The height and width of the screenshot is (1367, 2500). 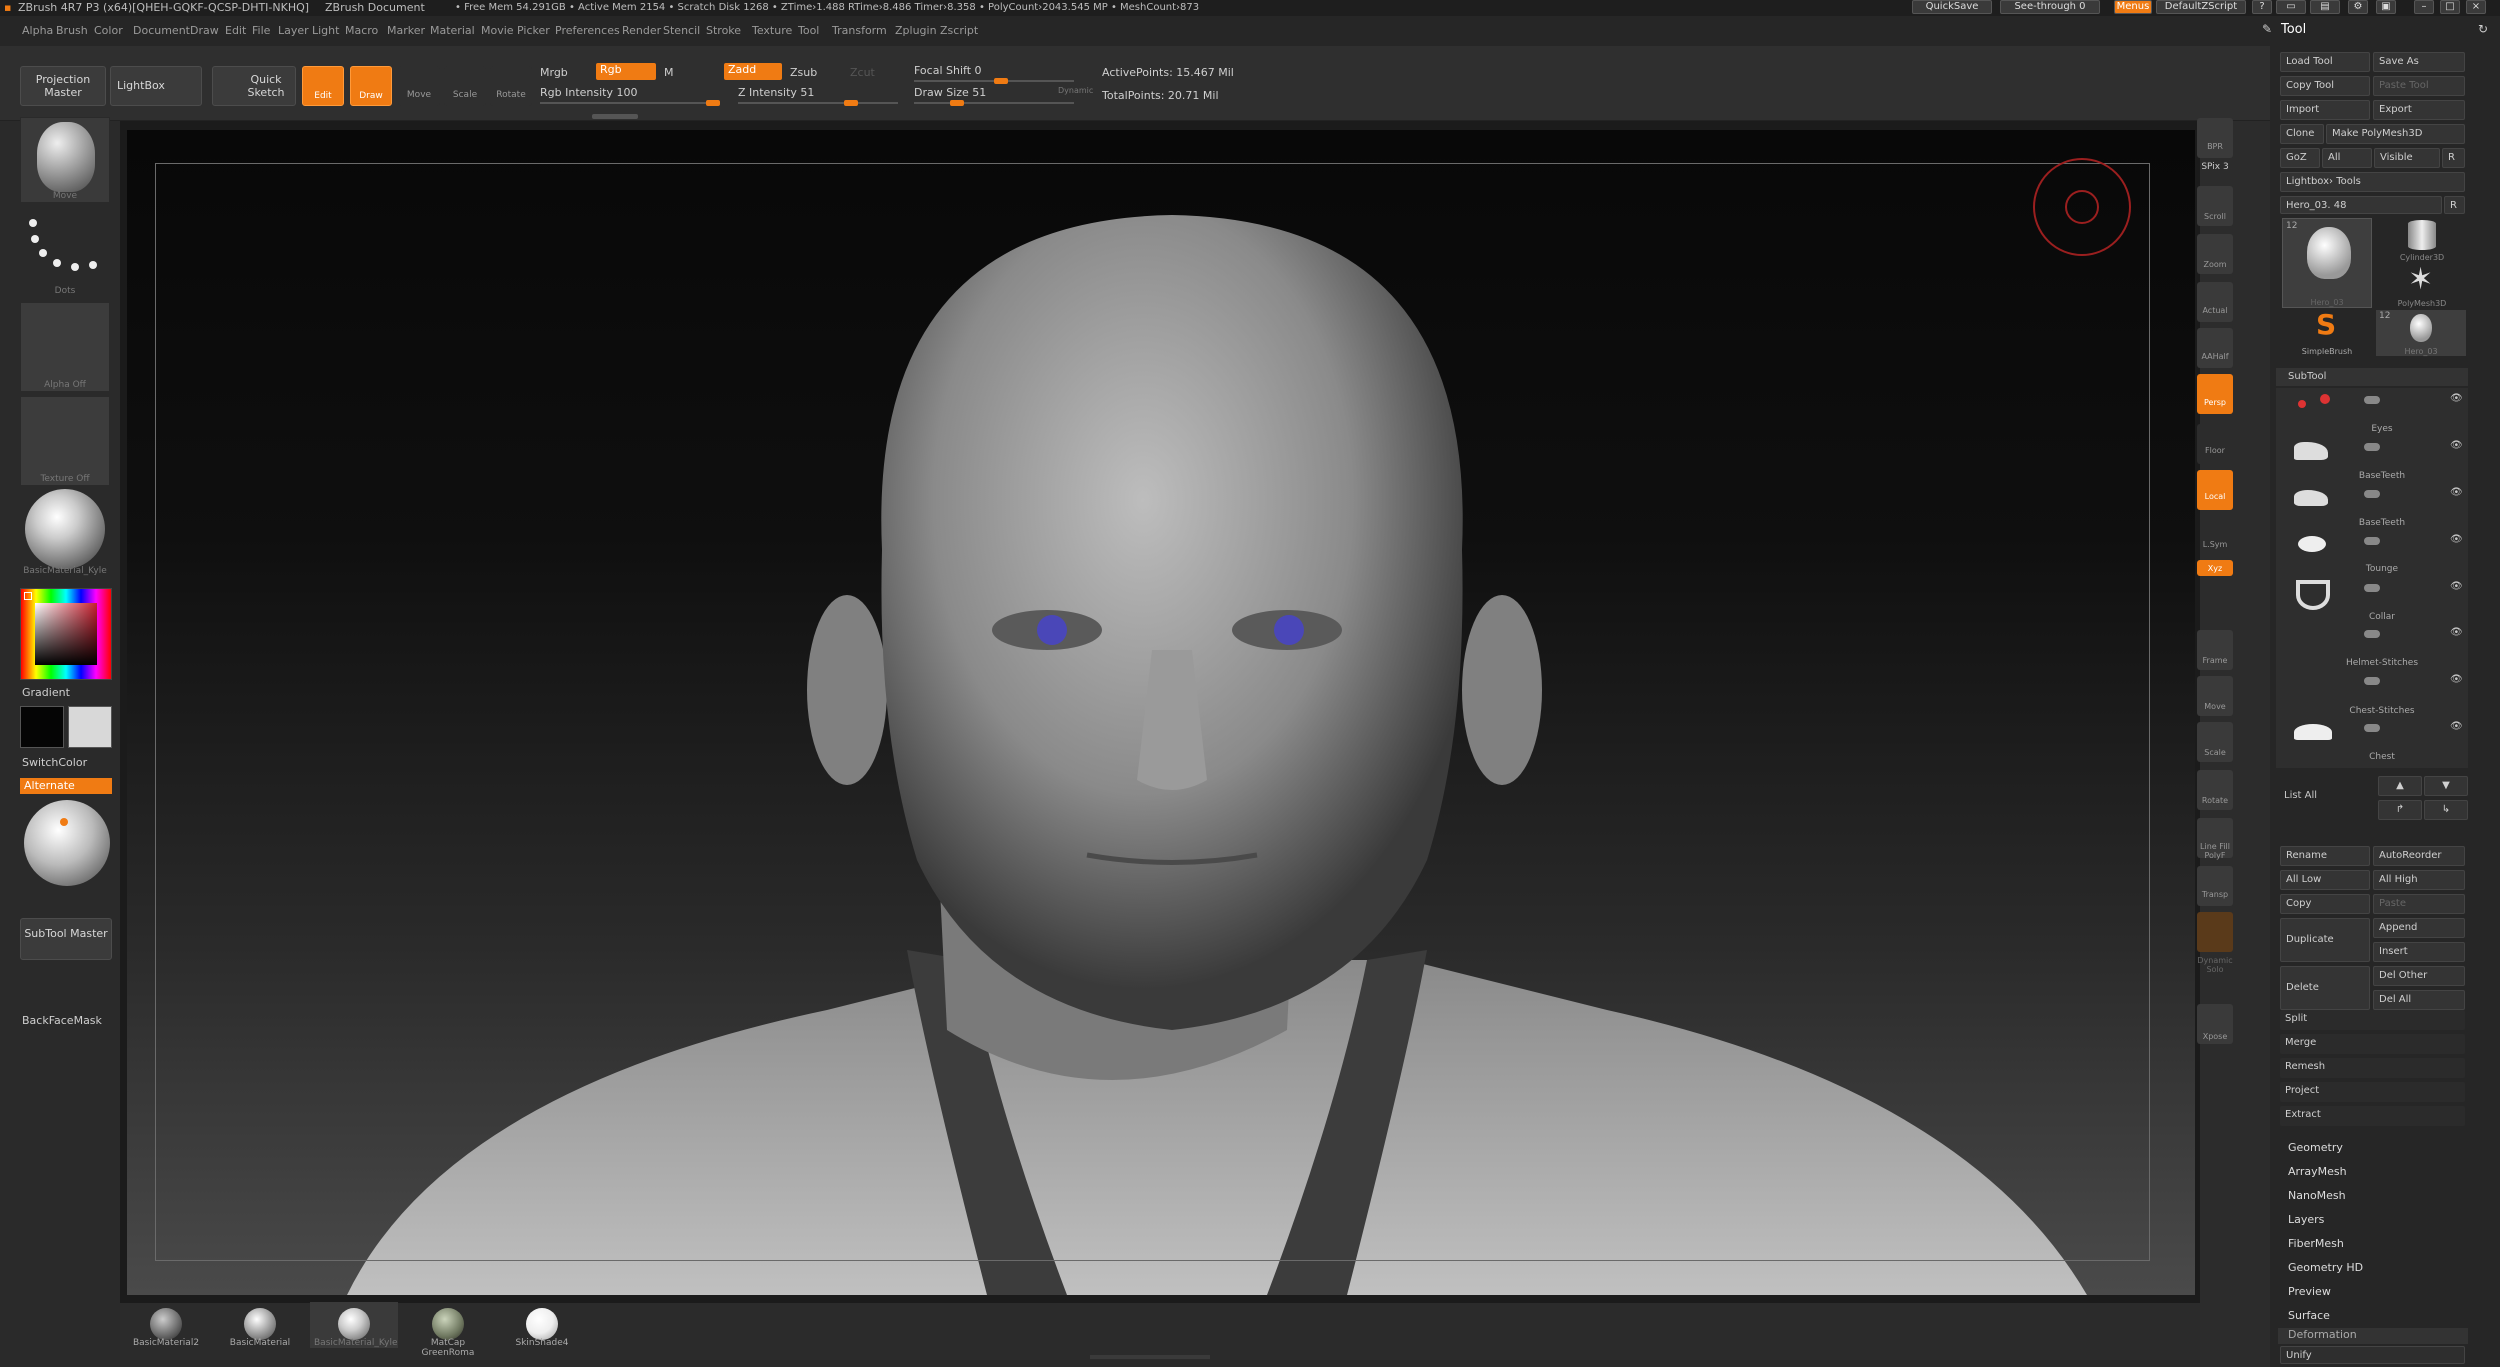 I want to click on edit-mode-button: Edit, so click(x=323, y=86).